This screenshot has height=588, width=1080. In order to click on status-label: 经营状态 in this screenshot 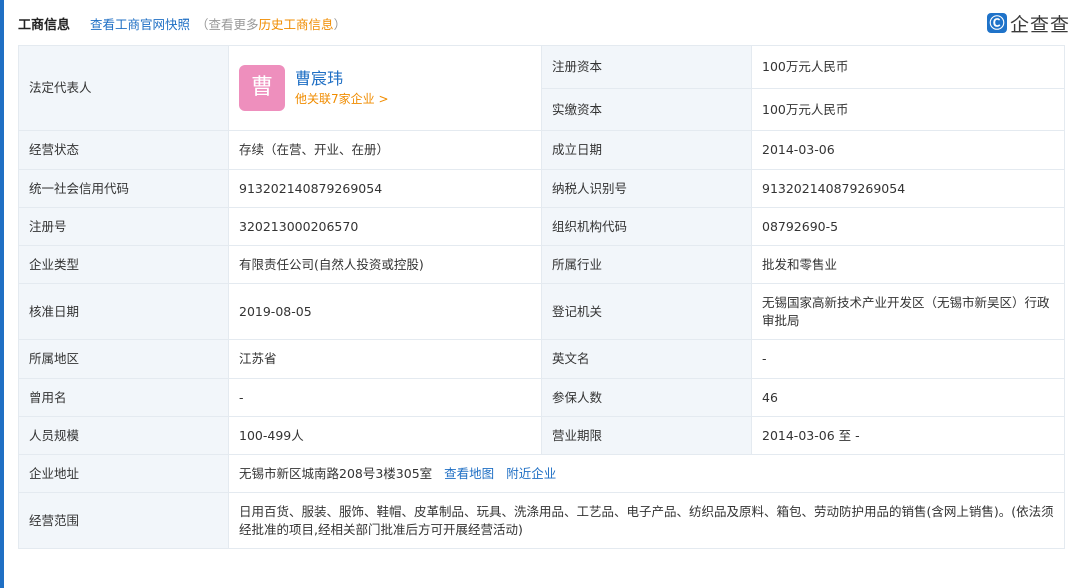, I will do `click(123, 150)`.